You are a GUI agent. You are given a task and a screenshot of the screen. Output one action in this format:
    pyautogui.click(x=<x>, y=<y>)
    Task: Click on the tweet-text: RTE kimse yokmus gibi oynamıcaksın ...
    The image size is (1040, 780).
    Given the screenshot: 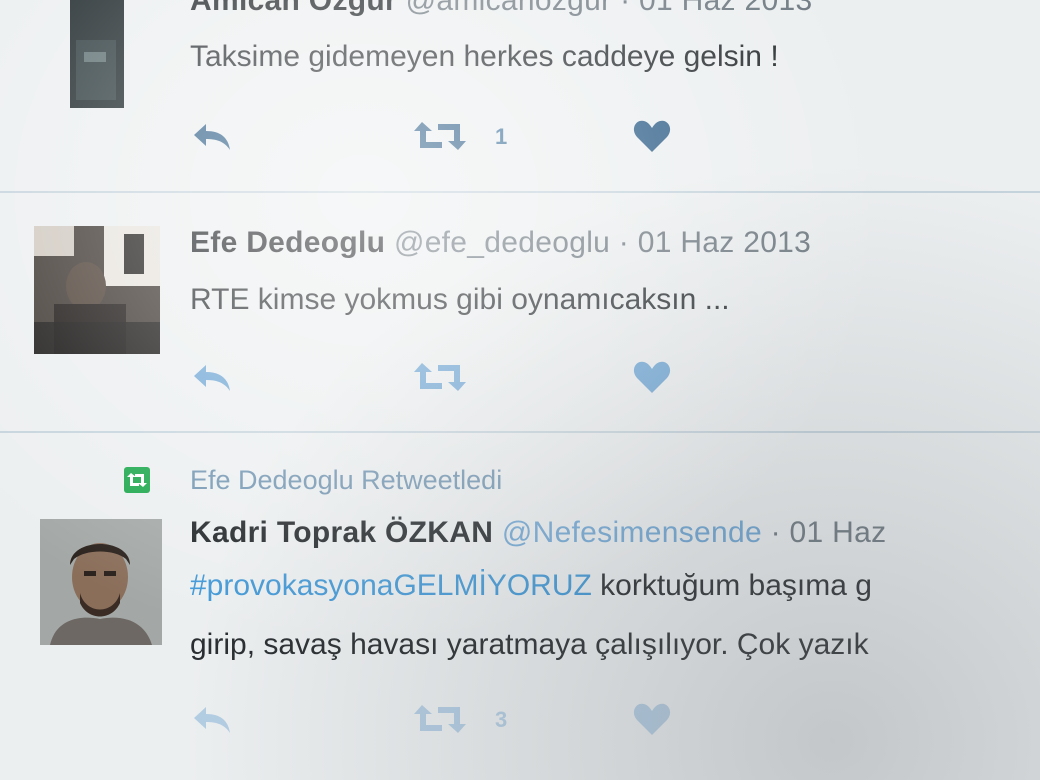 What is the action you would take?
    pyautogui.click(x=460, y=299)
    